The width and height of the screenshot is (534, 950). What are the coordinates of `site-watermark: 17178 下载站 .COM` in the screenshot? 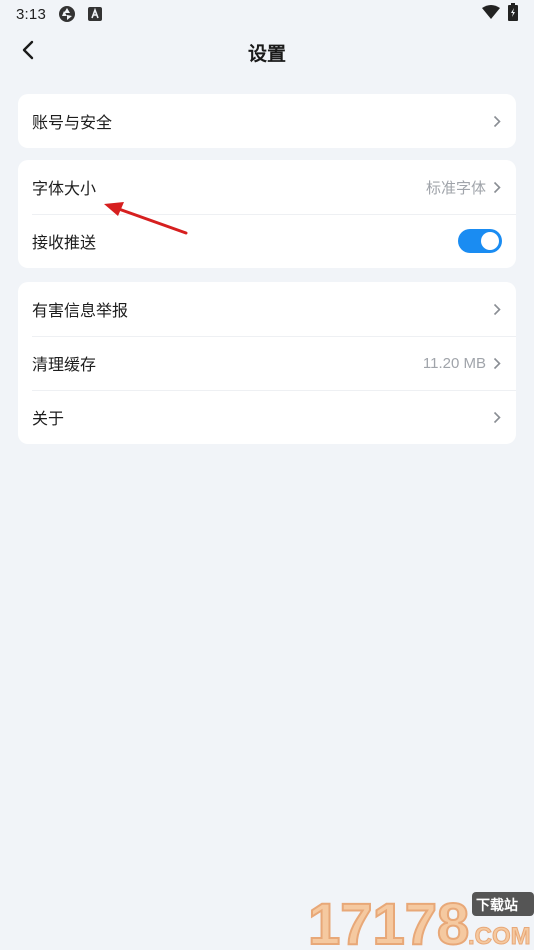 It's located at (420, 919).